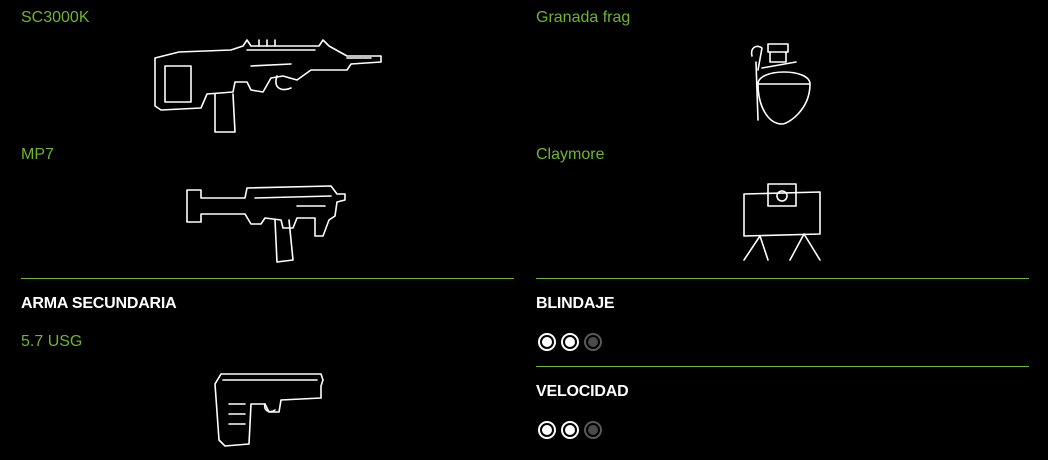 Image resolution: width=1048 pixels, height=460 pixels. Describe the element at coordinates (99, 303) in the screenshot. I see `secondary-weapon-heading: ARMA SECUNDARIA` at that location.